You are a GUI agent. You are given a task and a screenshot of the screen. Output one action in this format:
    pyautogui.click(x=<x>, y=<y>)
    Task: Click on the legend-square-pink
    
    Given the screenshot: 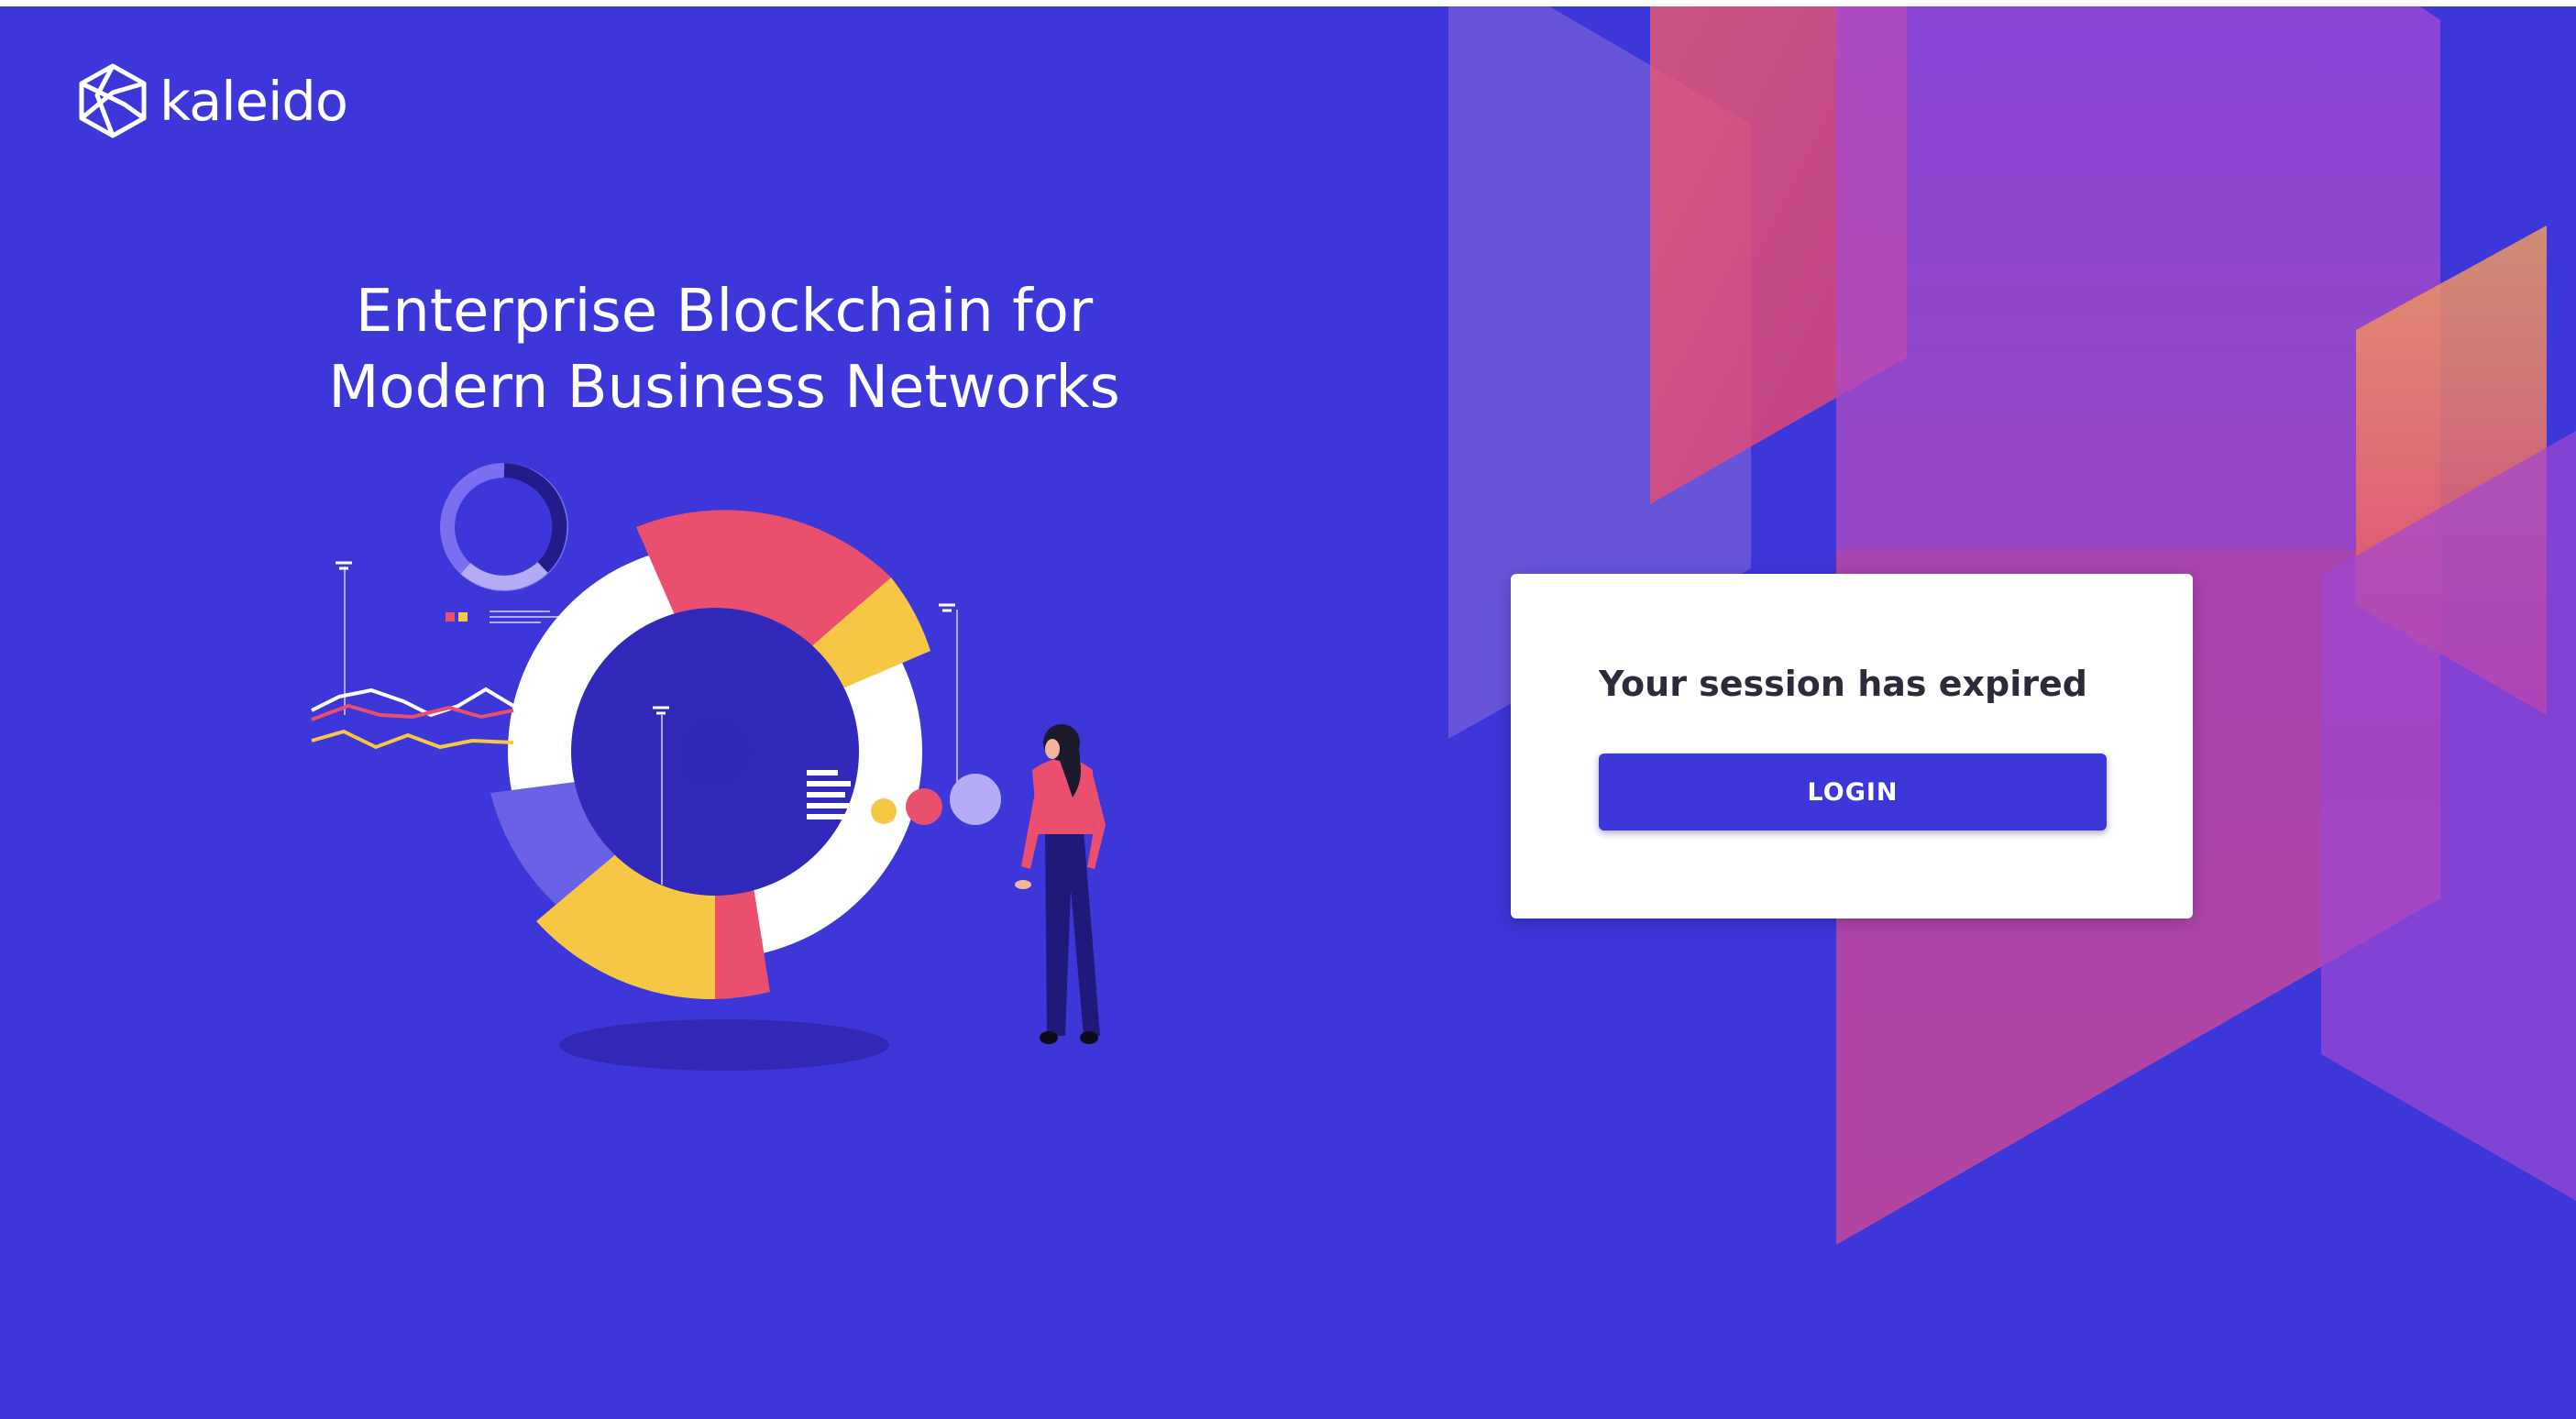 What is the action you would take?
    pyautogui.click(x=451, y=617)
    